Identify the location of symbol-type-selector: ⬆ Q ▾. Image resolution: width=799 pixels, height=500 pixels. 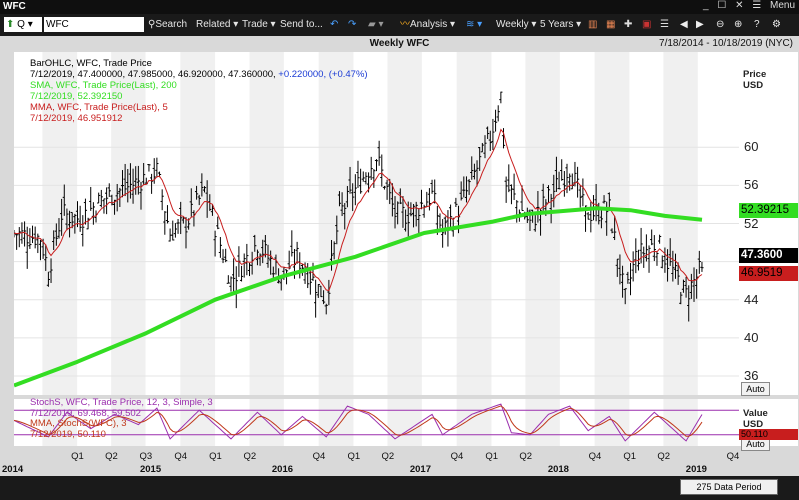
(23, 24).